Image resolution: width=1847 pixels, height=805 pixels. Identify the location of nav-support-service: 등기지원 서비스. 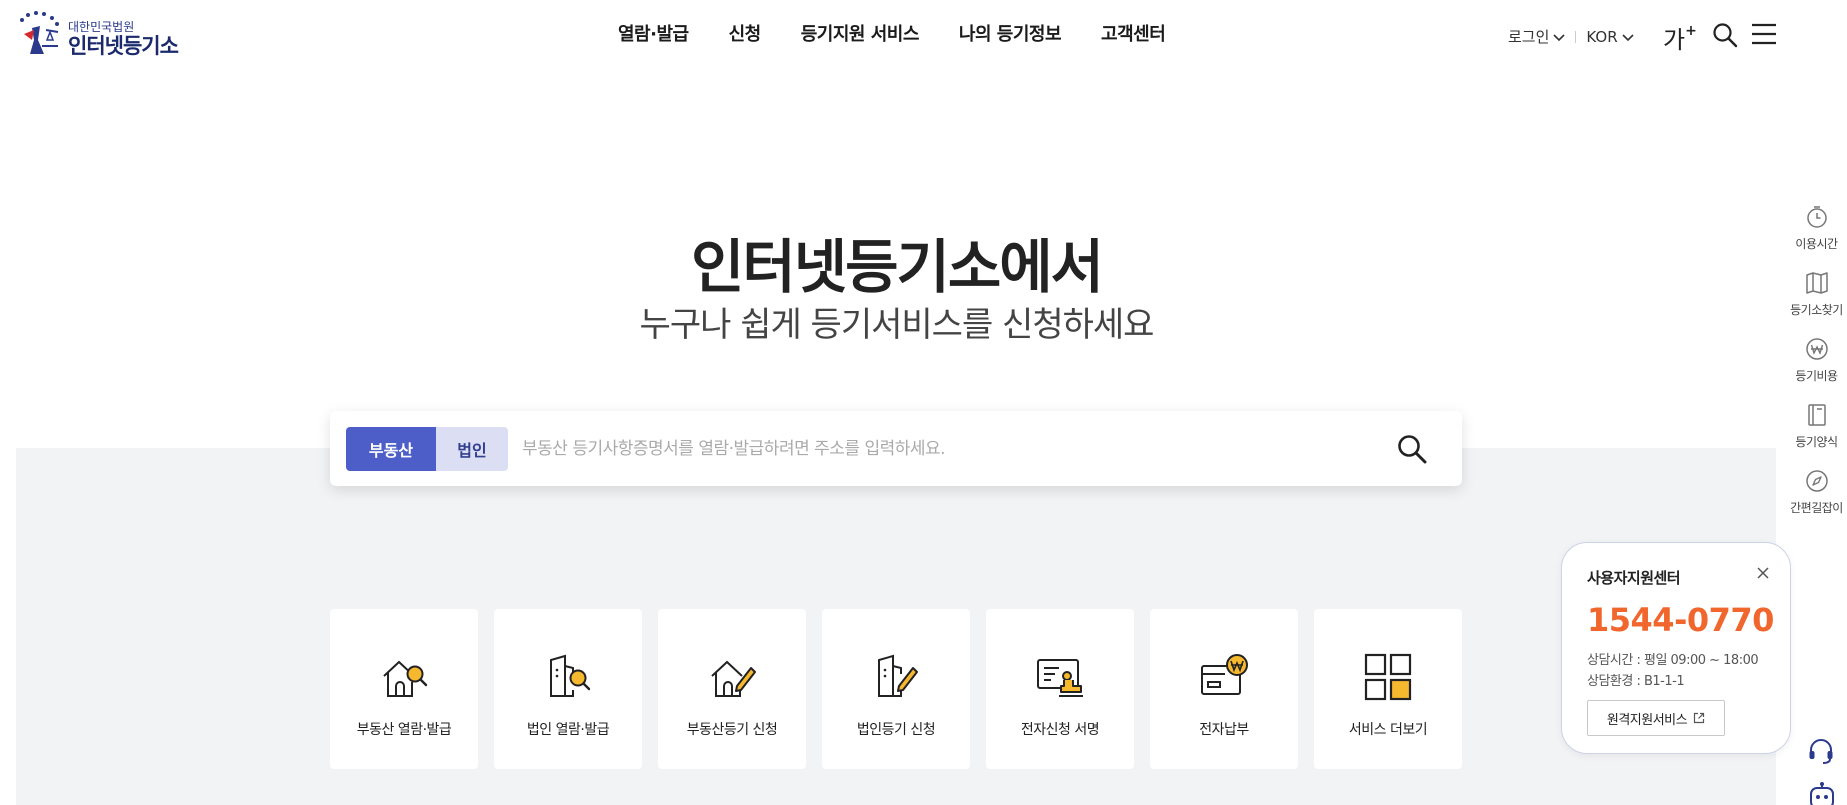
(860, 33).